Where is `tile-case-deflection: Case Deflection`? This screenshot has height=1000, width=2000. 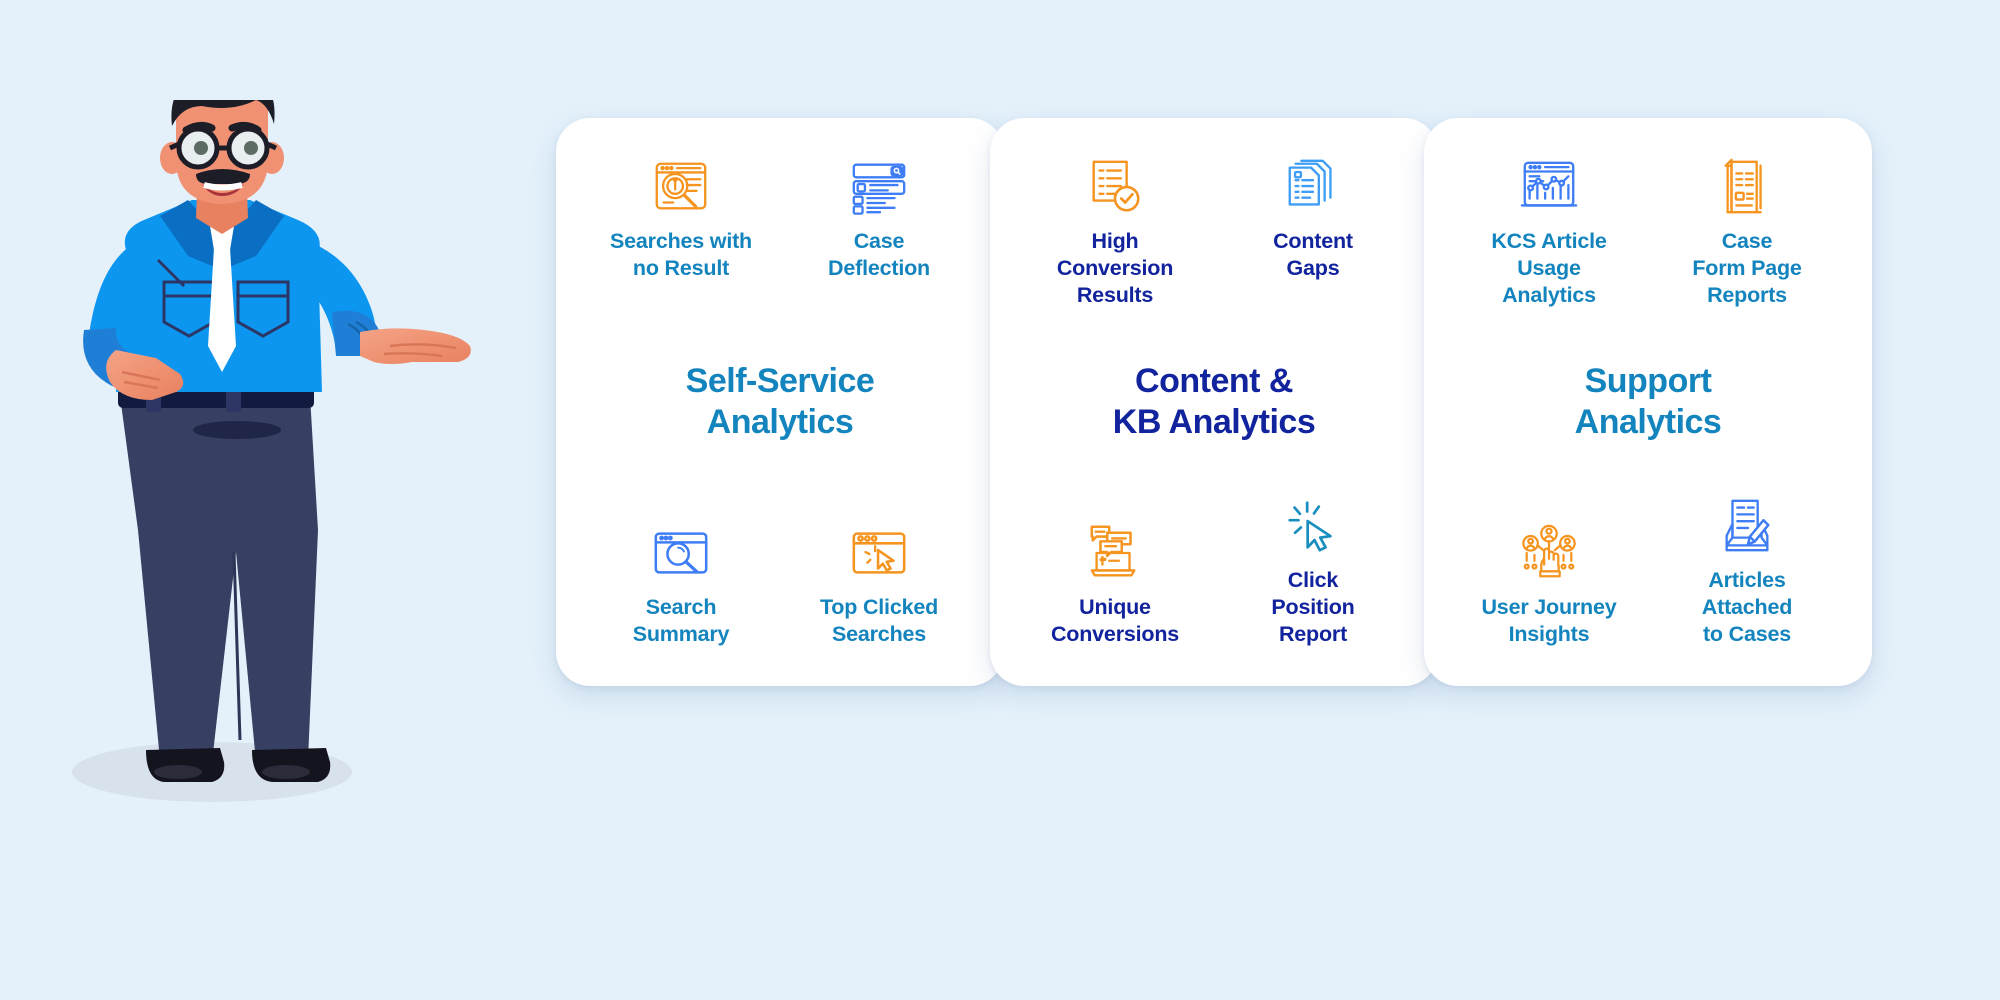 tile-case-deflection: Case Deflection is located at coordinates (879, 219).